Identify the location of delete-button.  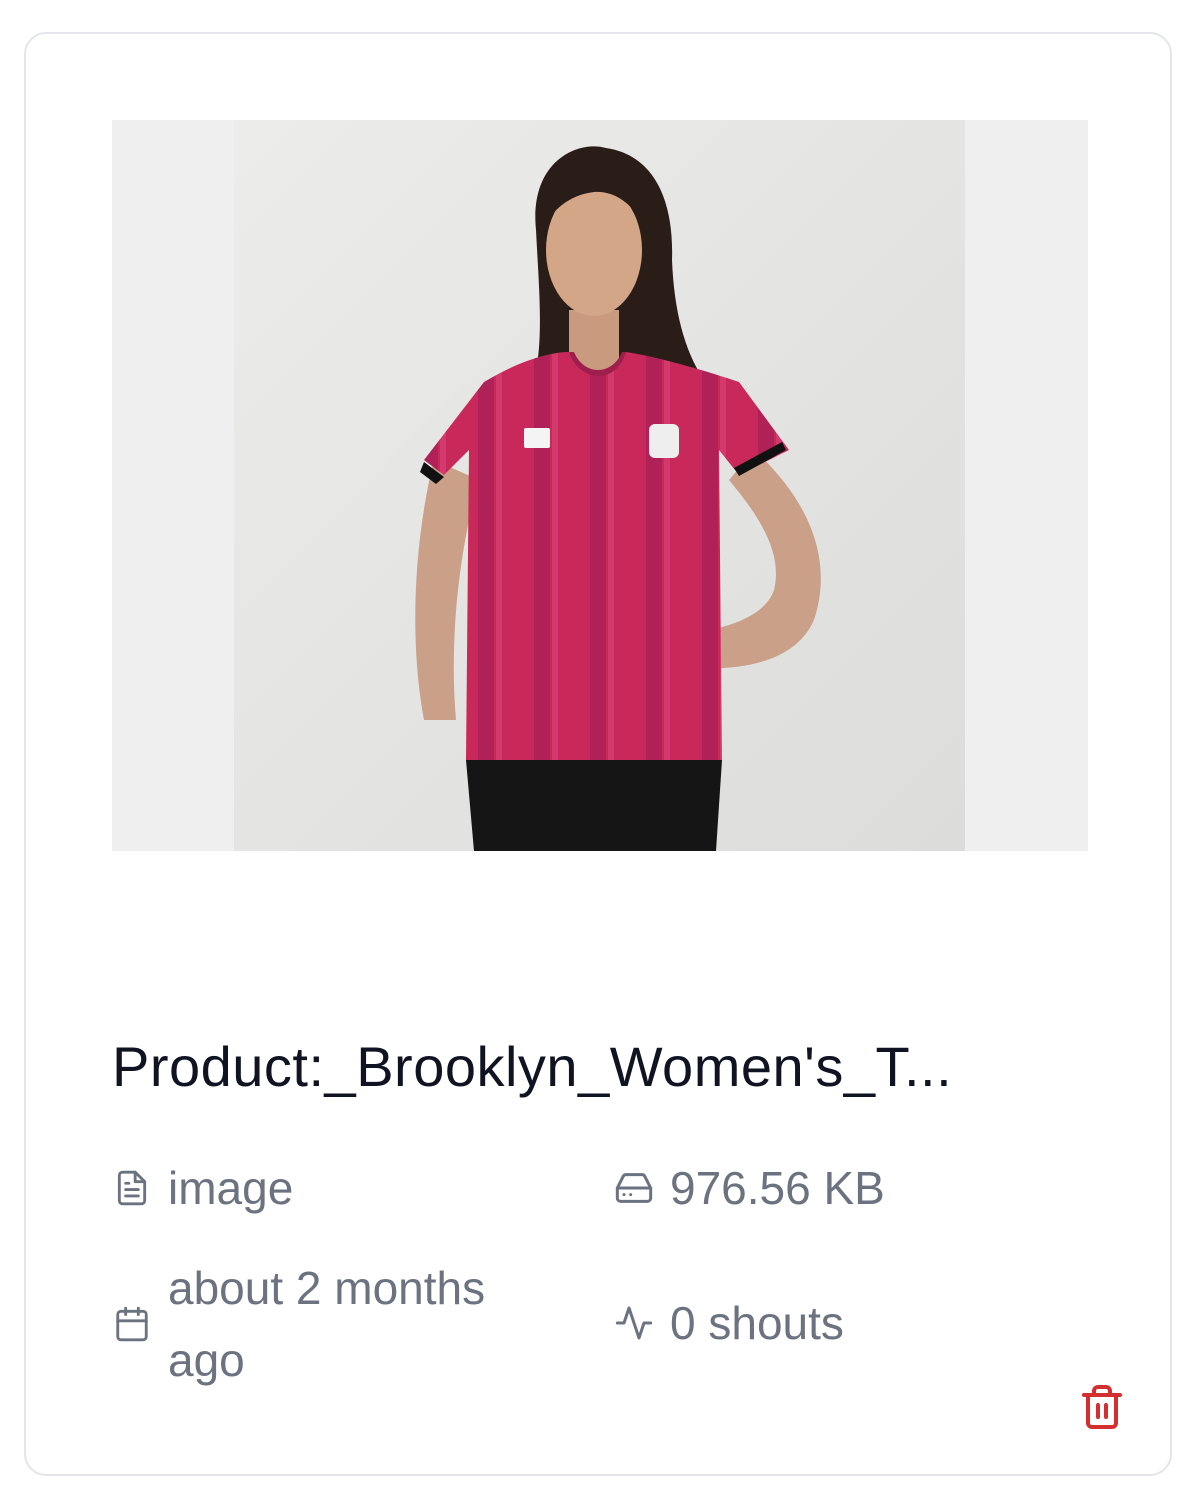
(1102, 1408).